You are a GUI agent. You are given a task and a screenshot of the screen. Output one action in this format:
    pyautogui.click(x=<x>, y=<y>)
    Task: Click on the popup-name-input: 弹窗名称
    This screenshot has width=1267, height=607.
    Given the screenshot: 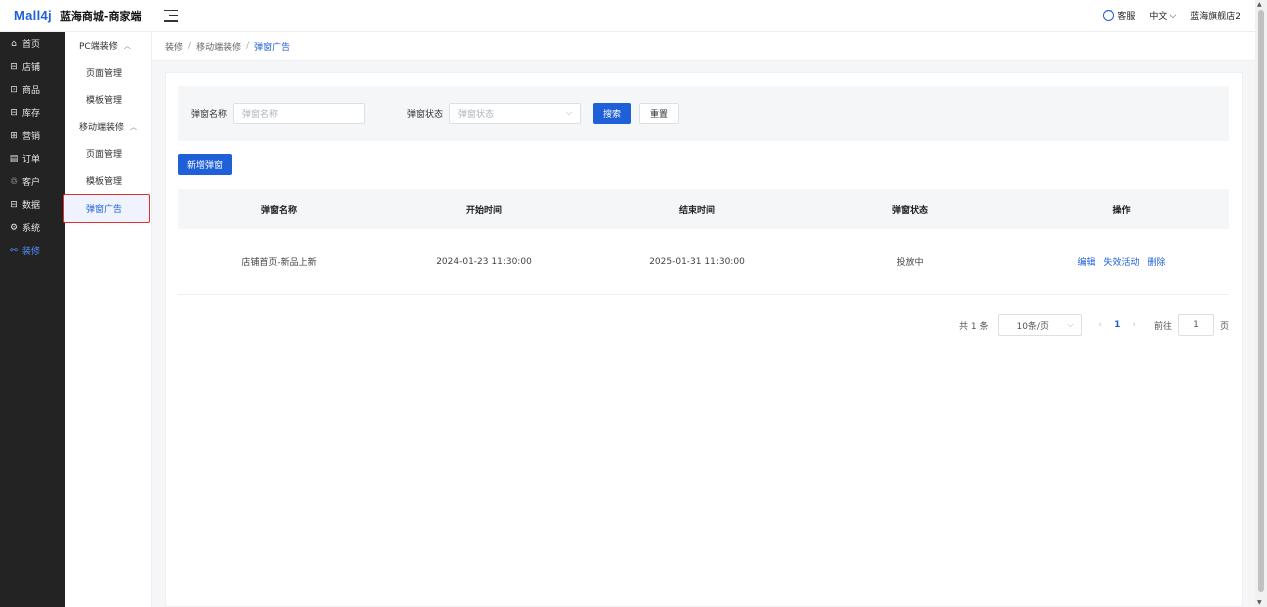 What is the action you would take?
    pyautogui.click(x=299, y=113)
    